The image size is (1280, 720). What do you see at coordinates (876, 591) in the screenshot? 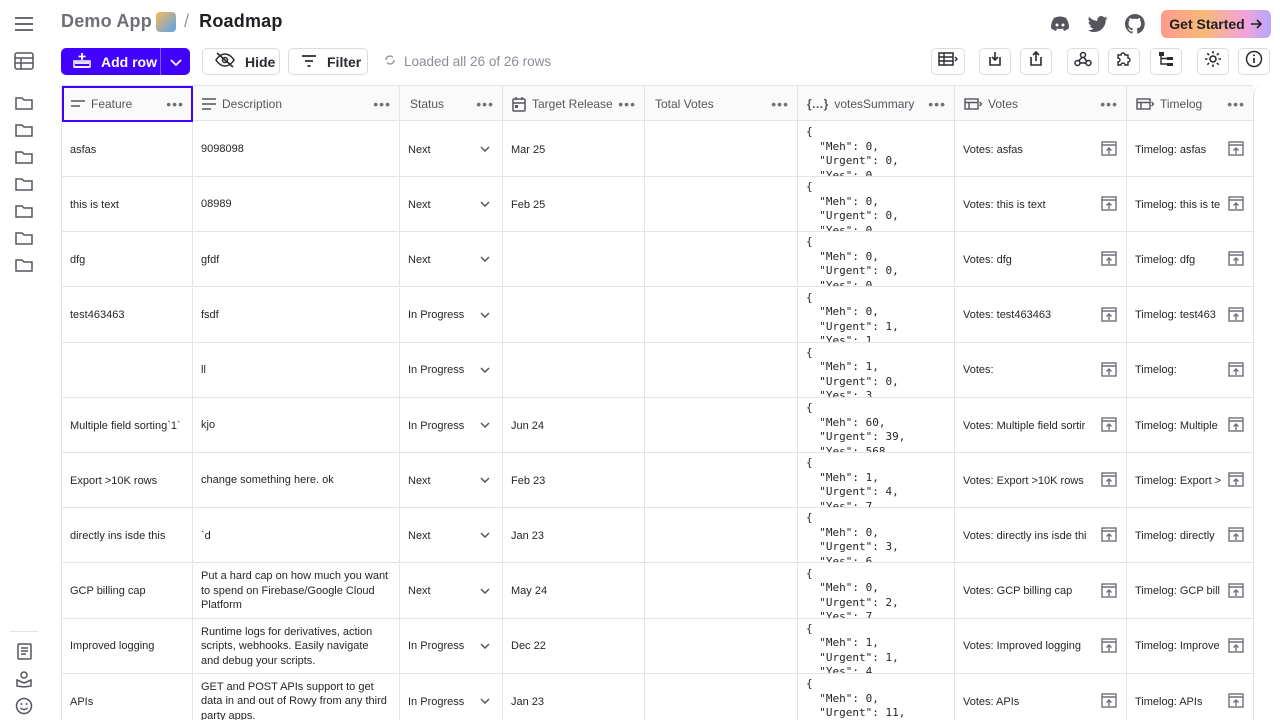
I see `cell-votes-summary: { "Meh": 0, "Urgent": 2, "Yes": 7` at bounding box center [876, 591].